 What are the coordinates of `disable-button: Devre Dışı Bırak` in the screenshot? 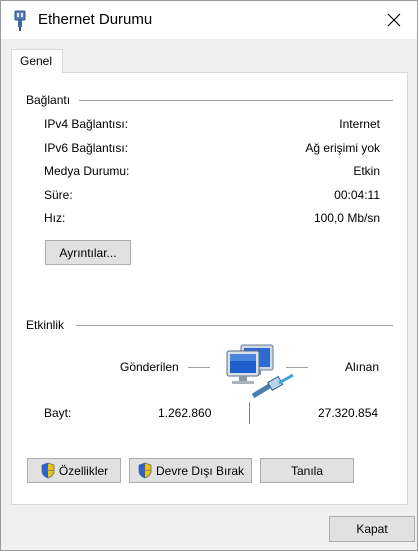 It's located at (190, 470).